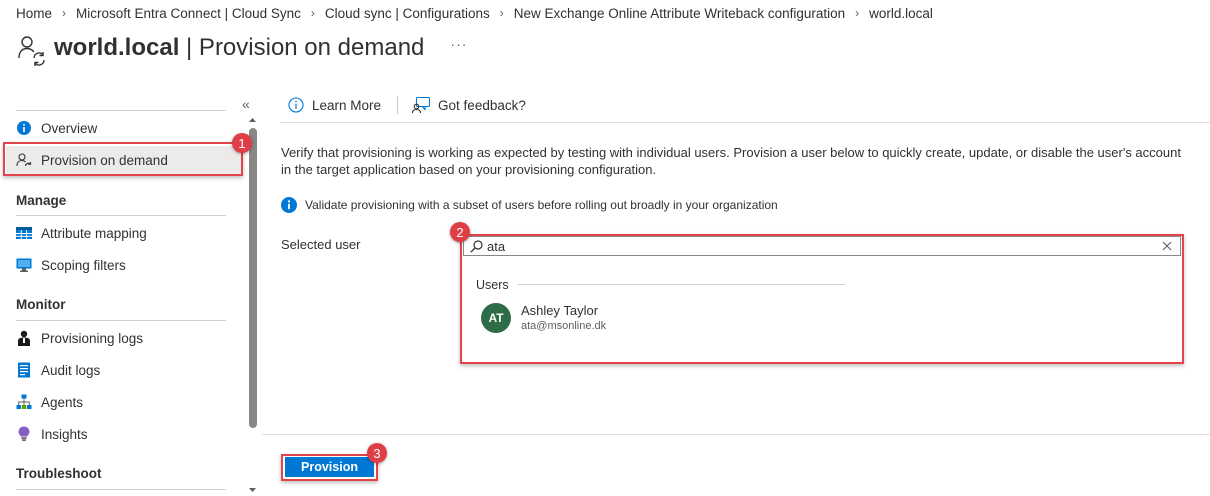  I want to click on sidebar-item-scoping-filters: Scoping filters, so click(130, 265).